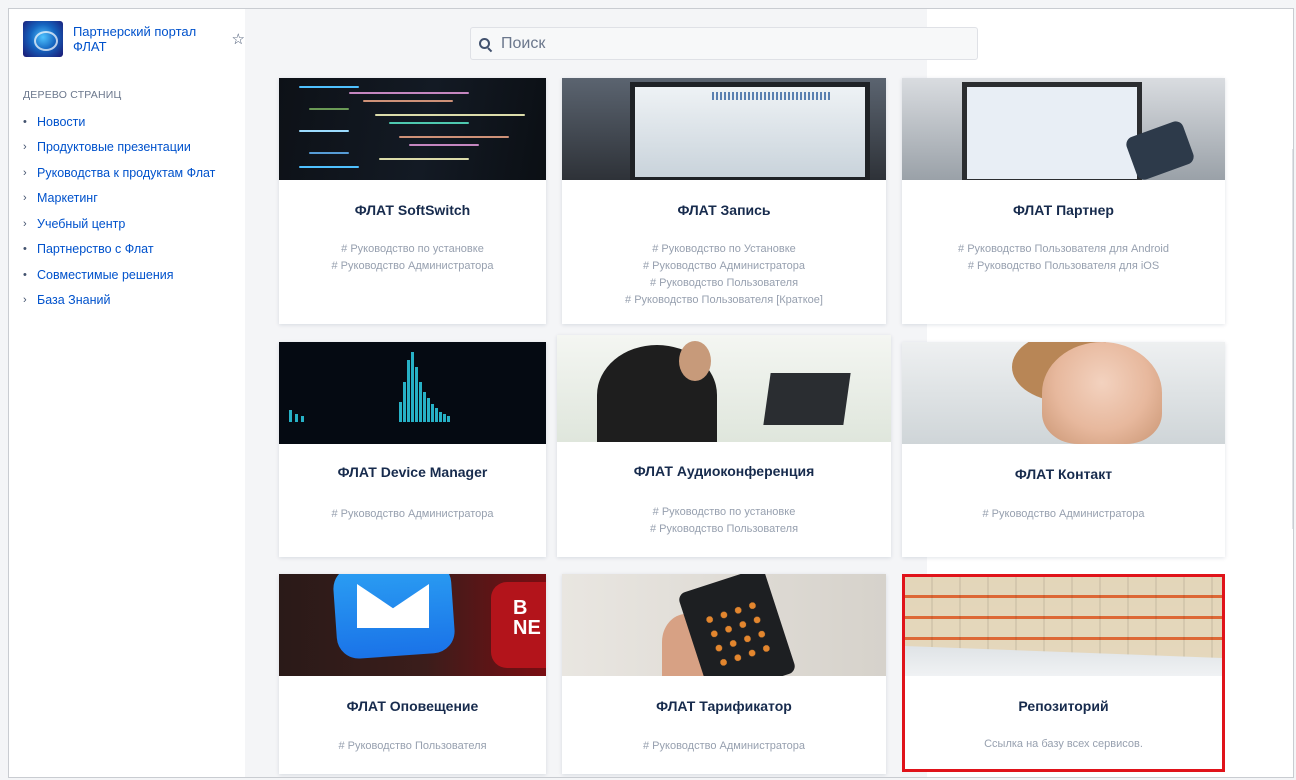 The image size is (1296, 780). Describe the element at coordinates (1063, 626) in the screenshot. I see `card-image-warehouse` at that location.